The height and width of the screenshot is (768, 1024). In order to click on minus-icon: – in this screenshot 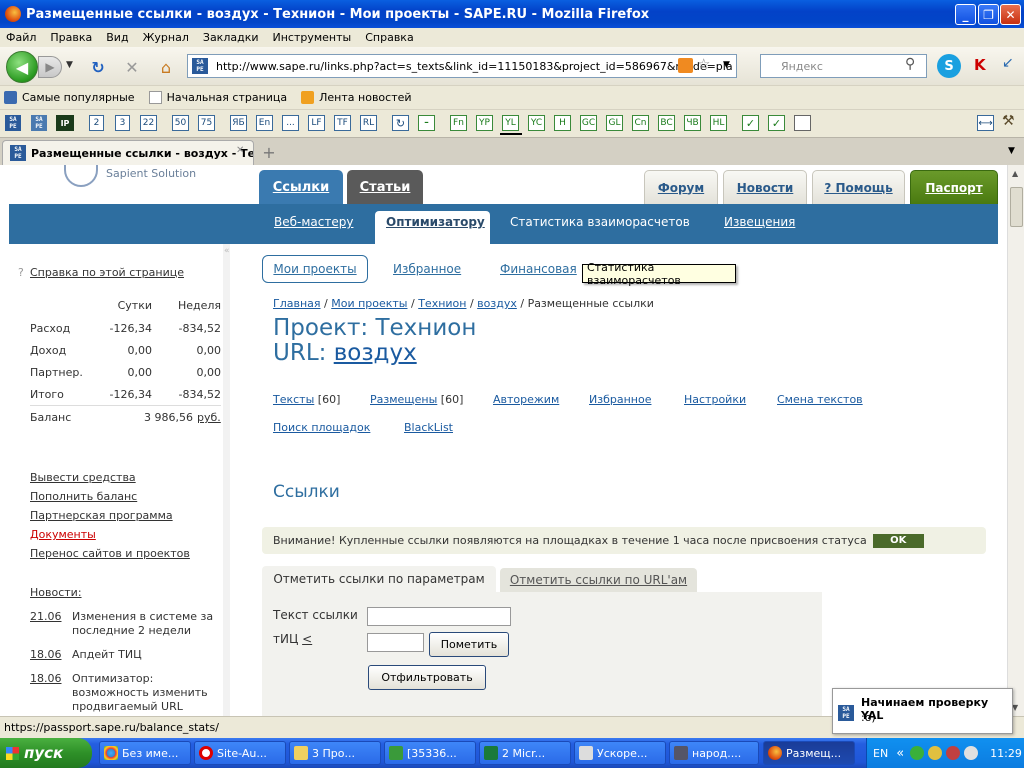, I will do `click(426, 123)`.